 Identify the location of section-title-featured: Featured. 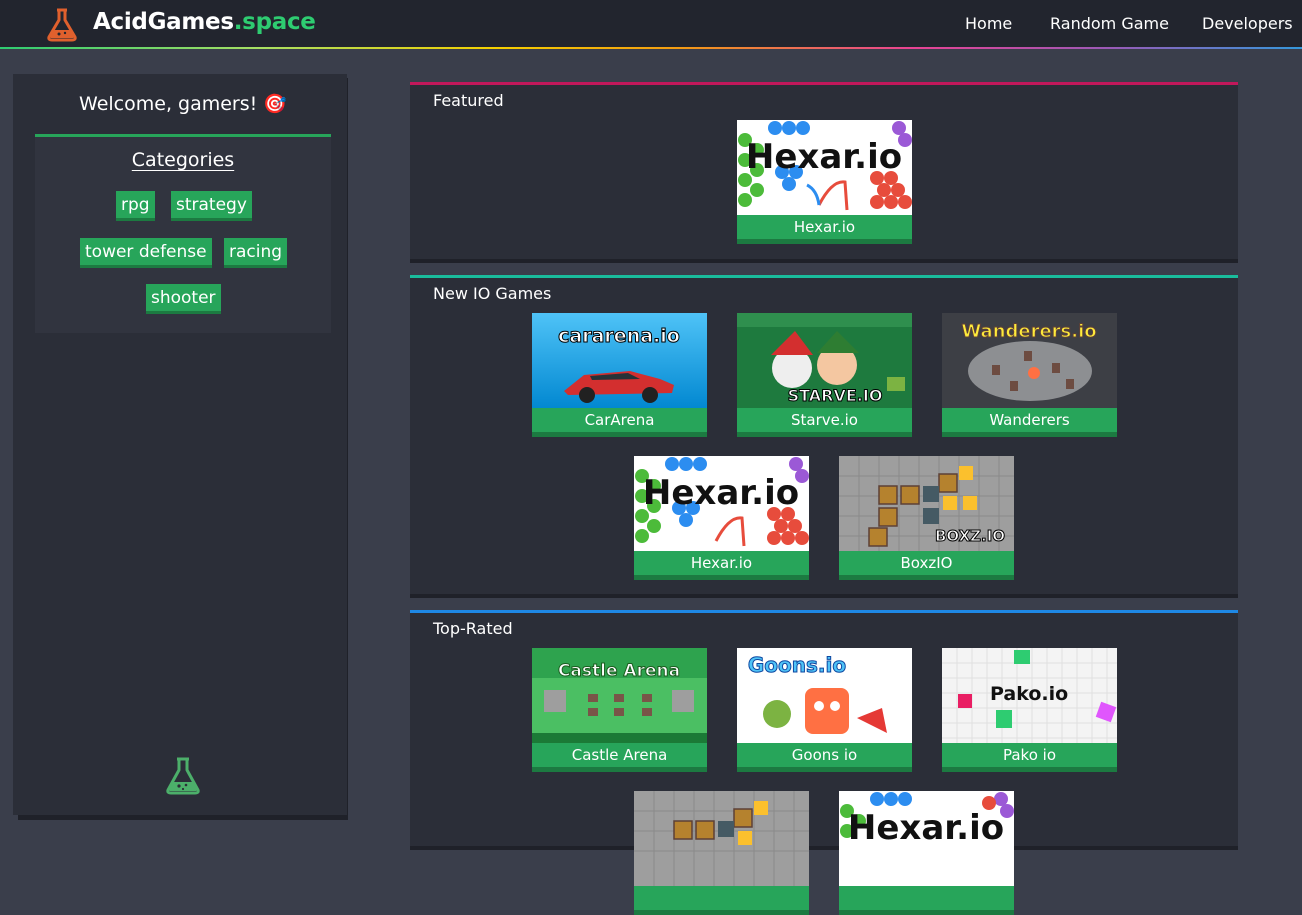
(468, 100).